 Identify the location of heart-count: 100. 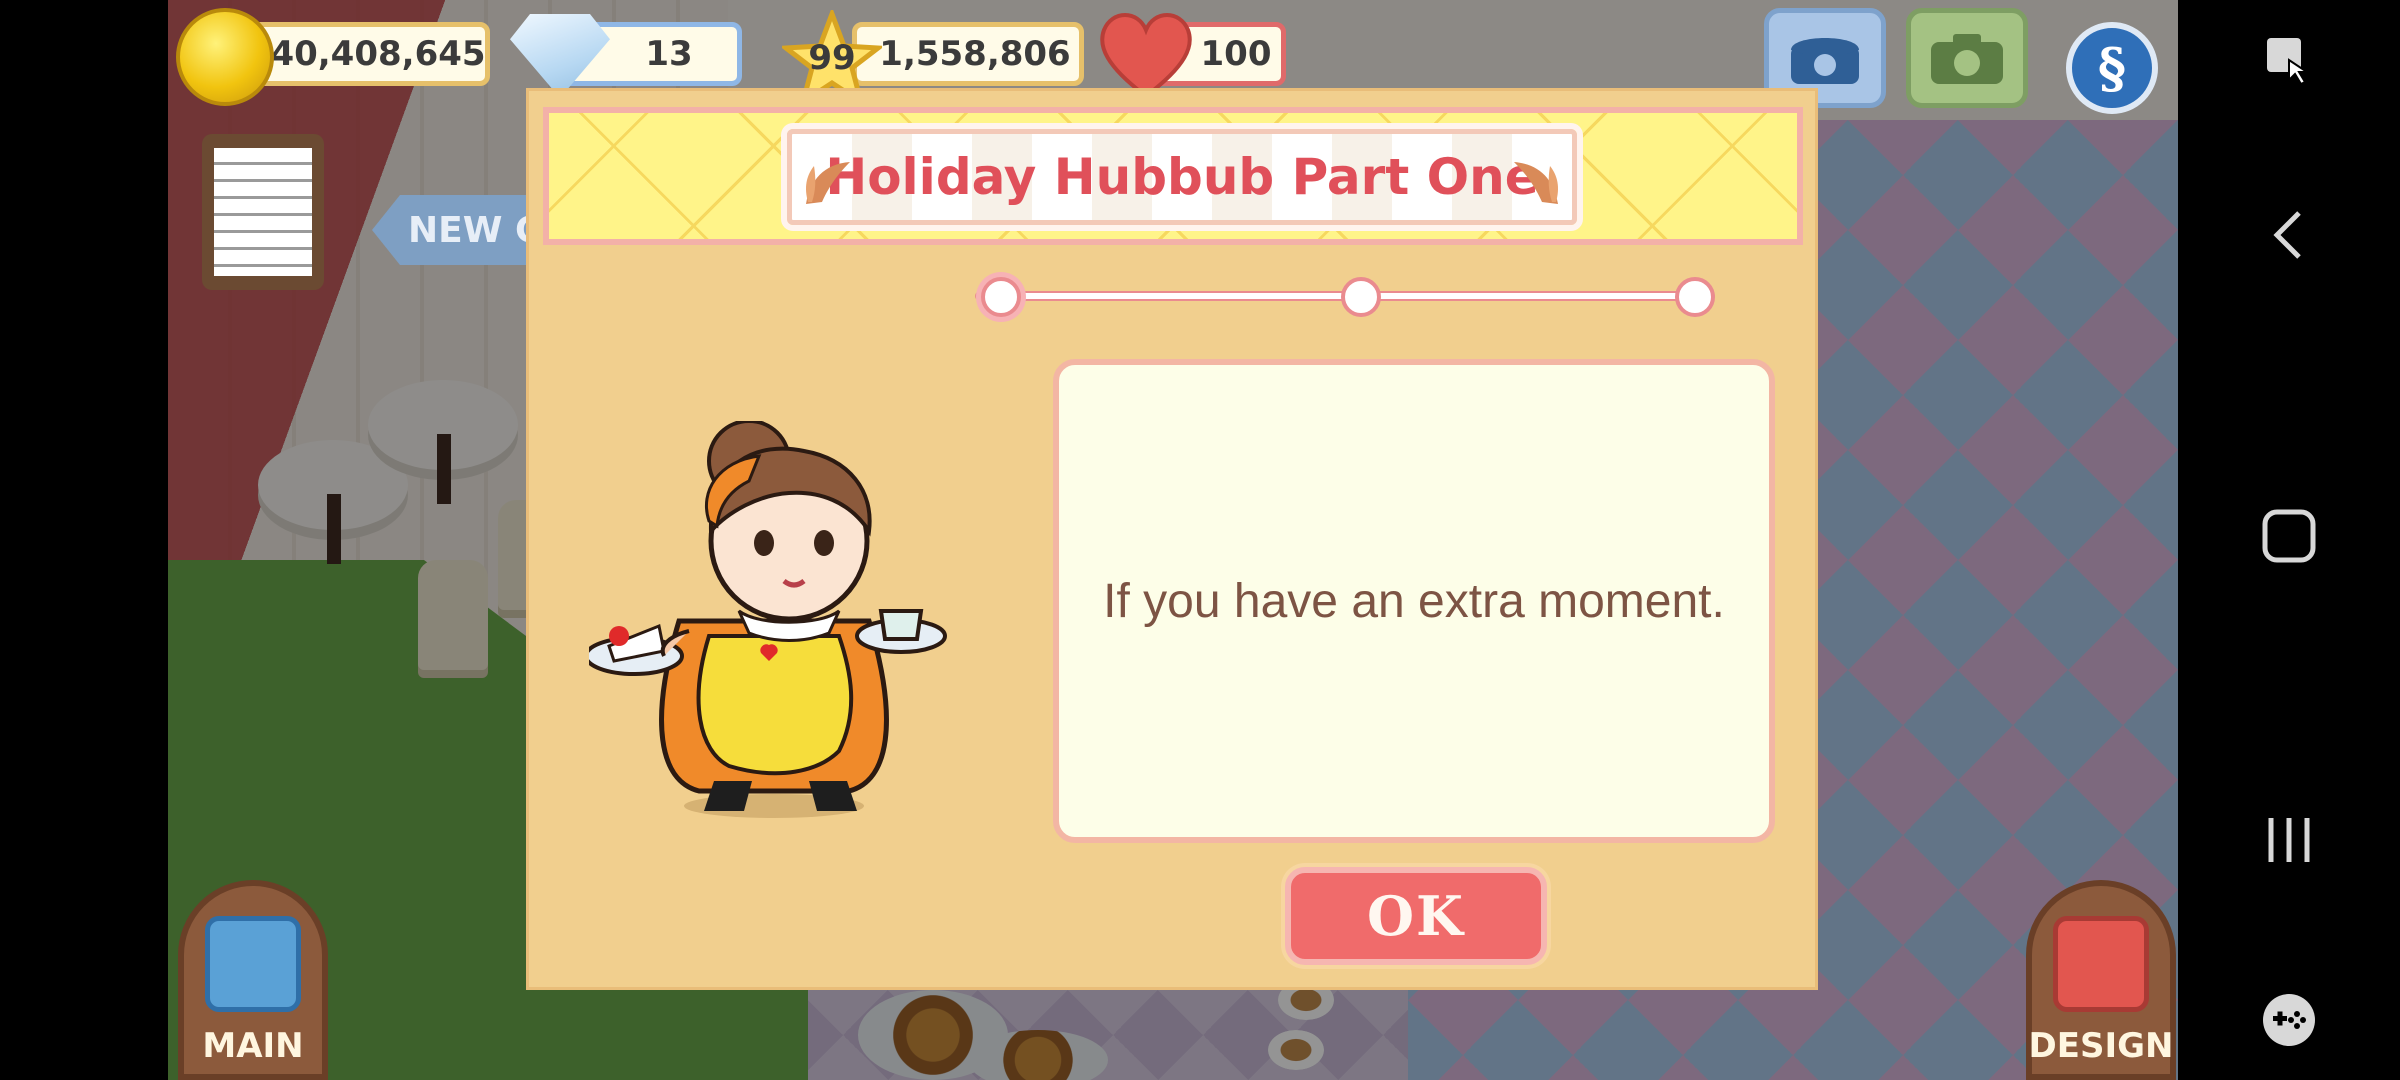
(1236, 54).